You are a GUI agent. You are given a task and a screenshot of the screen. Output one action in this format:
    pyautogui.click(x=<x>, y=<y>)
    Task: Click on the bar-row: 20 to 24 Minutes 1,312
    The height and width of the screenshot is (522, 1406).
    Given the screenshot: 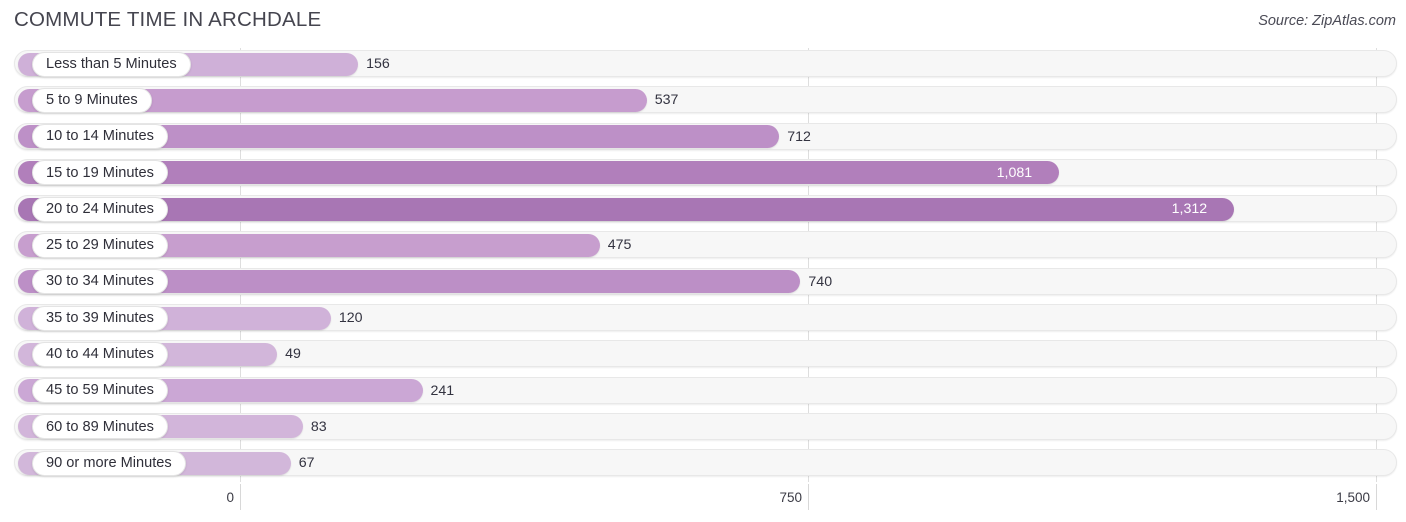 What is the action you would take?
    pyautogui.click(x=703, y=211)
    